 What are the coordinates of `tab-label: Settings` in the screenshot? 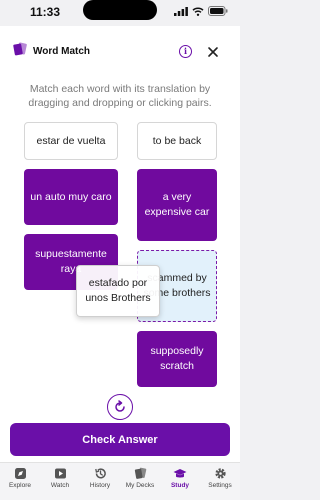 It's located at (220, 485).